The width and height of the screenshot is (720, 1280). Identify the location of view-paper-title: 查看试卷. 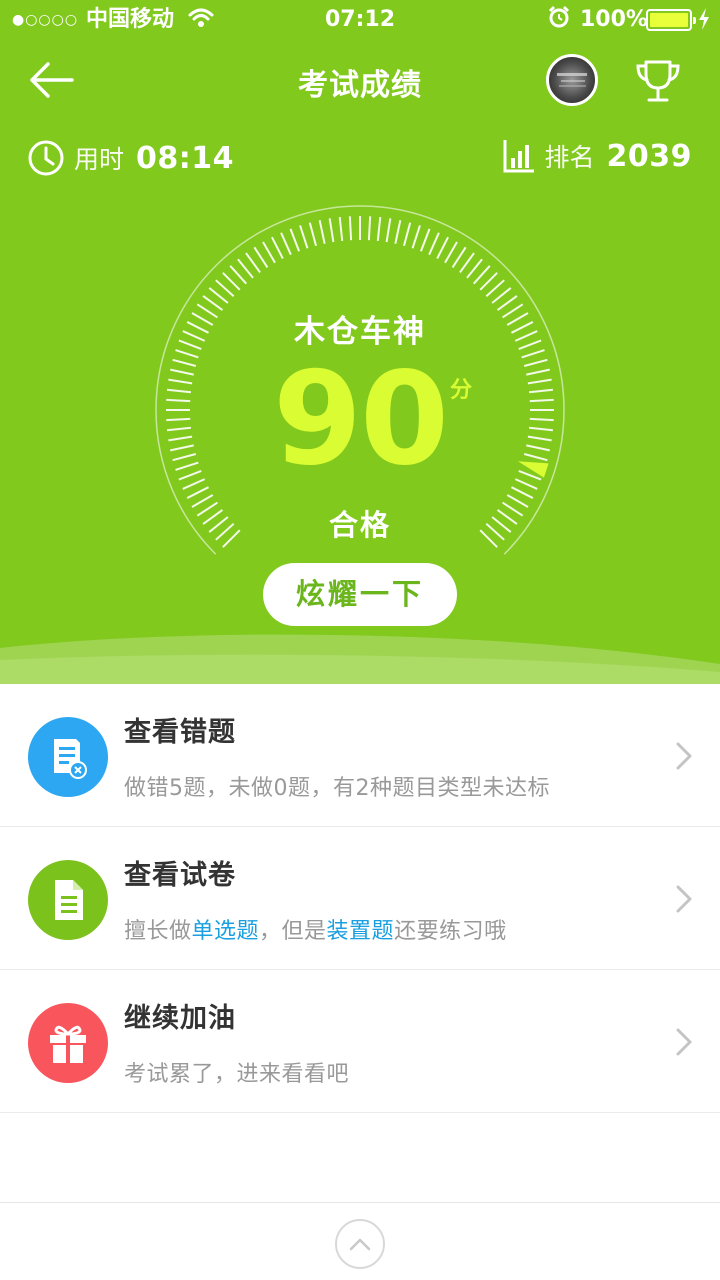
(180, 875).